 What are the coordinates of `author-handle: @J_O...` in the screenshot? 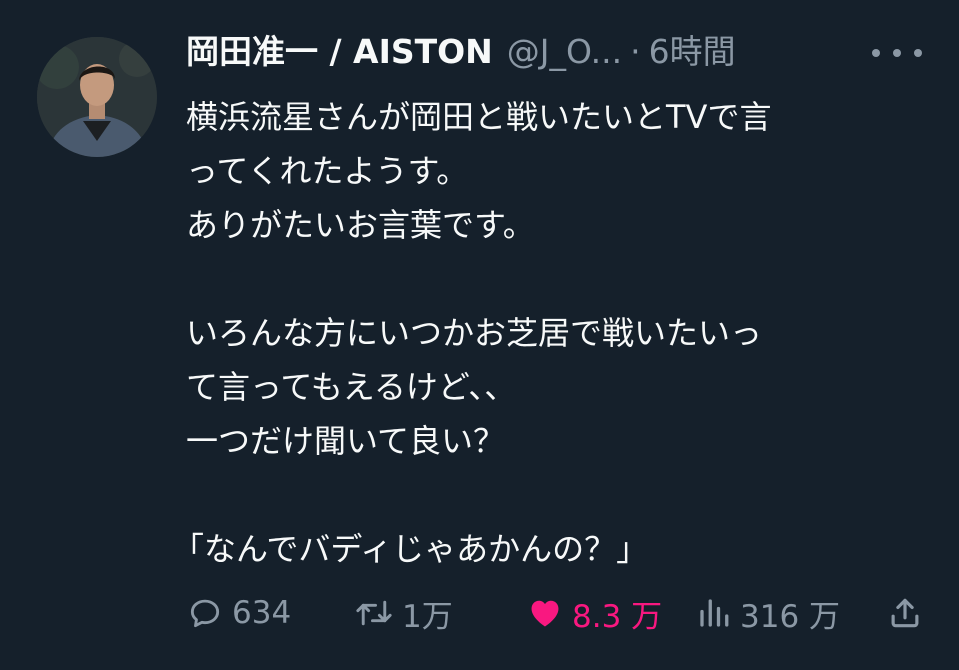 It's located at (564, 52).